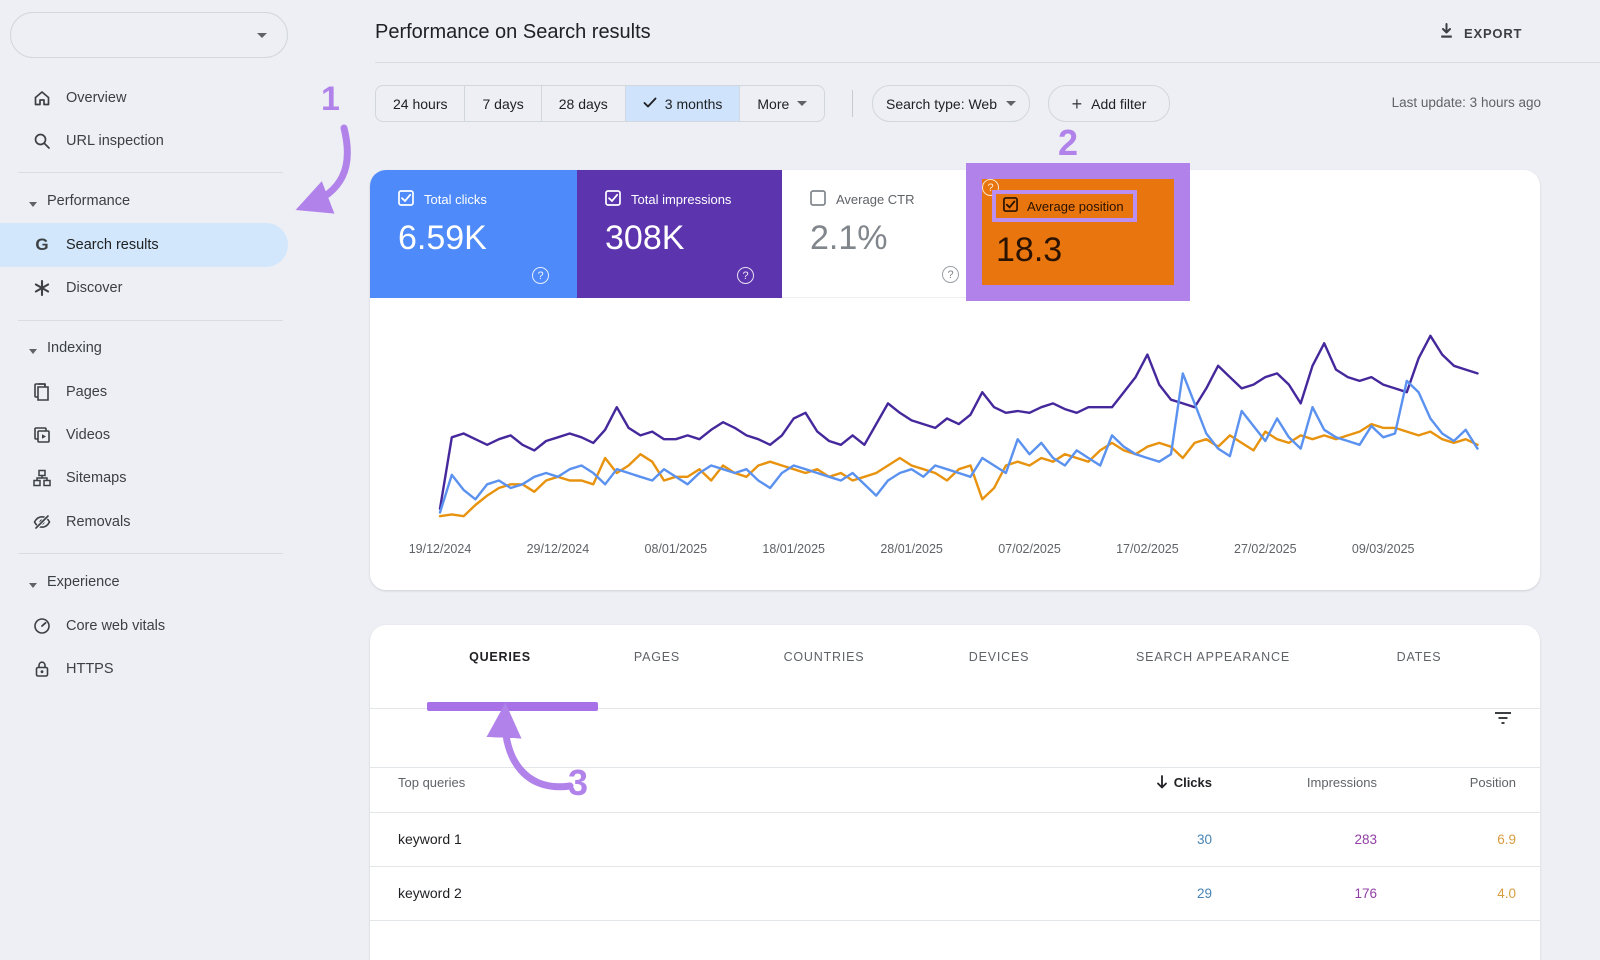  Describe the element at coordinates (1365, 839) in the screenshot. I see `impressions-cell: 283` at that location.